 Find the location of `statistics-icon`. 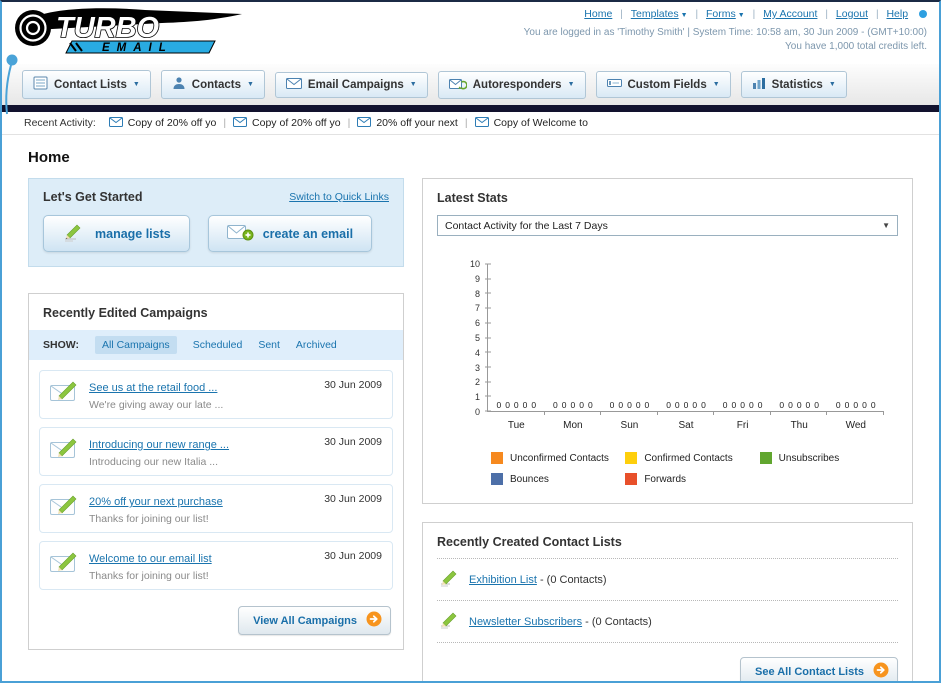

statistics-icon is located at coordinates (759, 84).